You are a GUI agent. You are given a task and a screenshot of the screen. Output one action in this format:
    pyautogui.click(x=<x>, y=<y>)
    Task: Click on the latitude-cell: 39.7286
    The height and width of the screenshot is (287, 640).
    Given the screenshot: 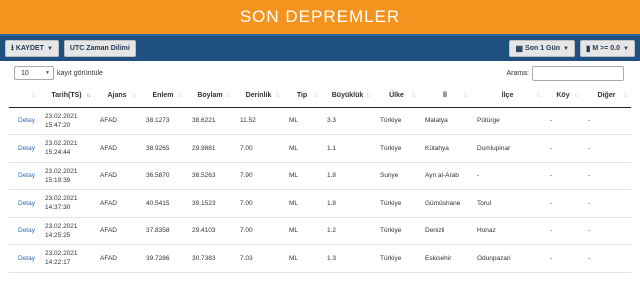 What is the action you would take?
    pyautogui.click(x=163, y=258)
    